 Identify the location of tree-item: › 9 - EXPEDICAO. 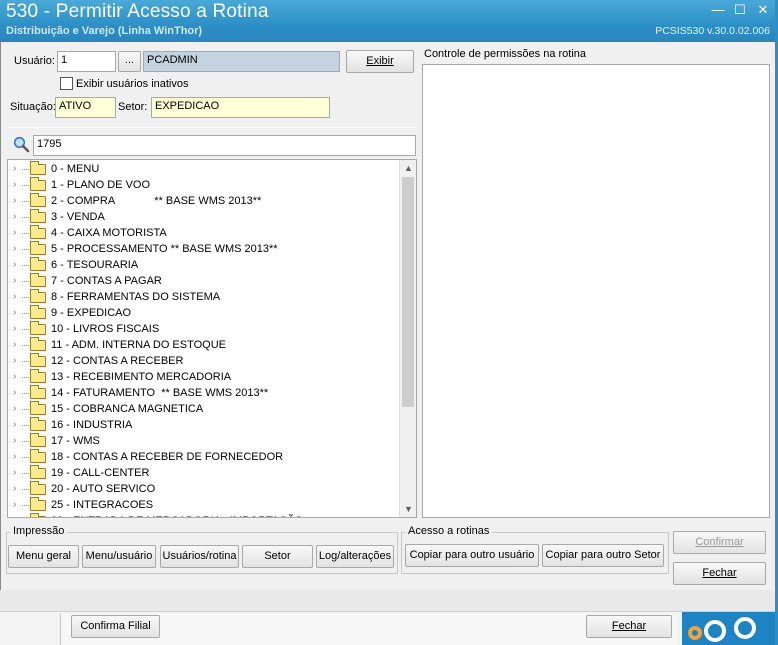
(203, 313).